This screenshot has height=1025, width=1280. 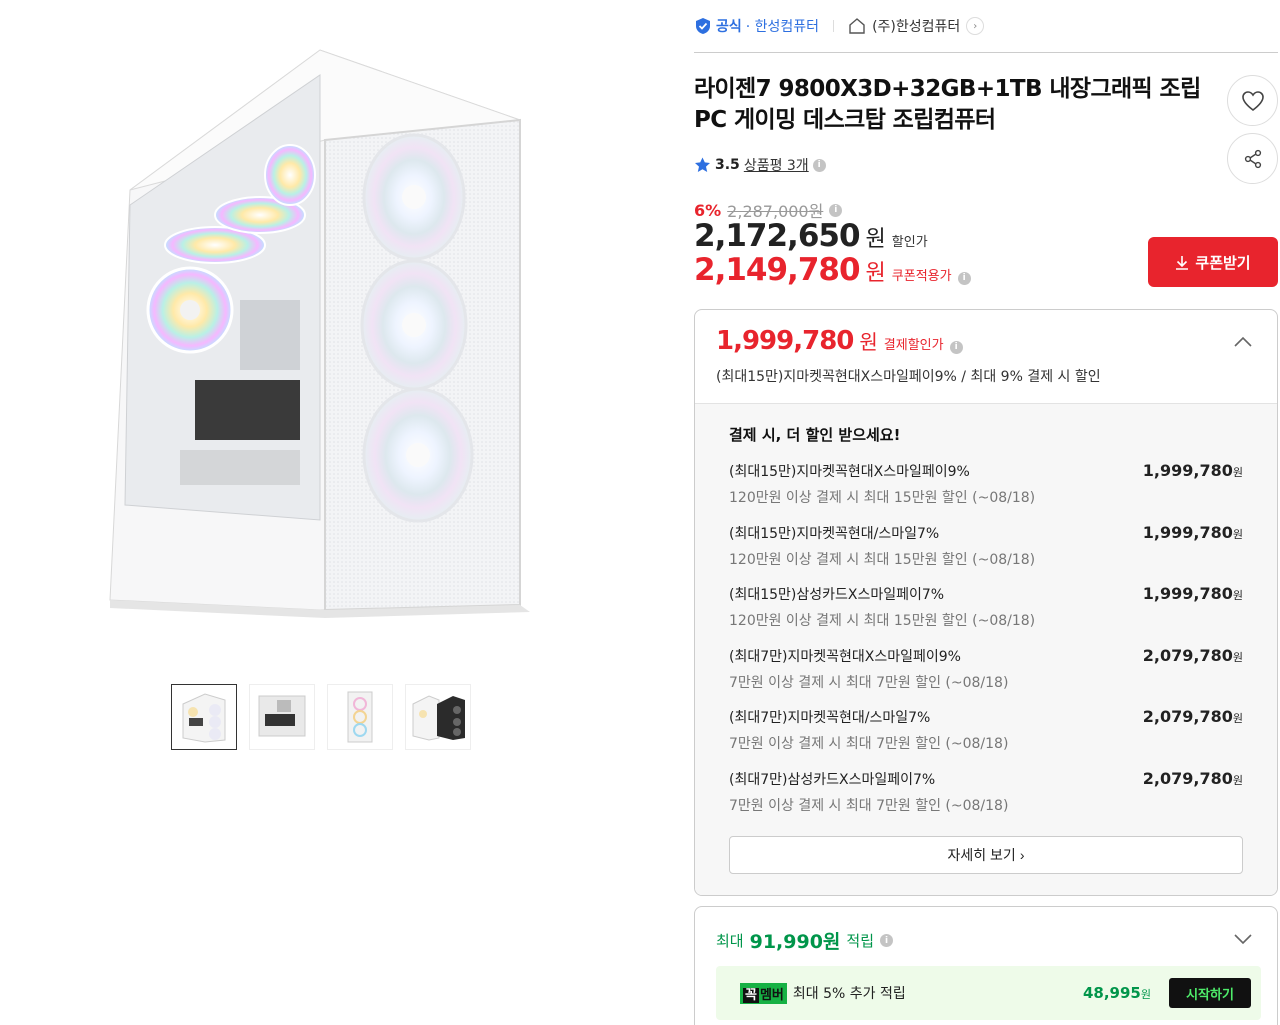 I want to click on rating-score: 3.5, so click(x=727, y=165).